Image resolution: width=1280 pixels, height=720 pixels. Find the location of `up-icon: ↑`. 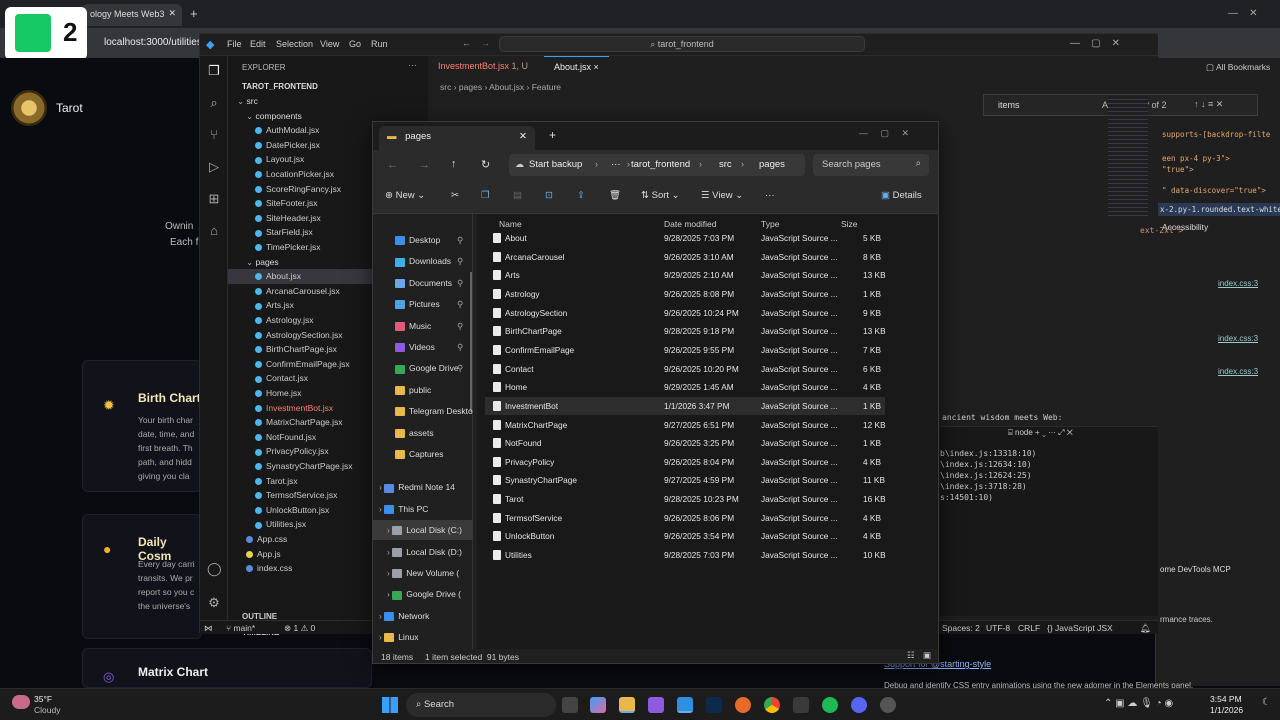

up-icon: ↑ is located at coordinates (454, 164).